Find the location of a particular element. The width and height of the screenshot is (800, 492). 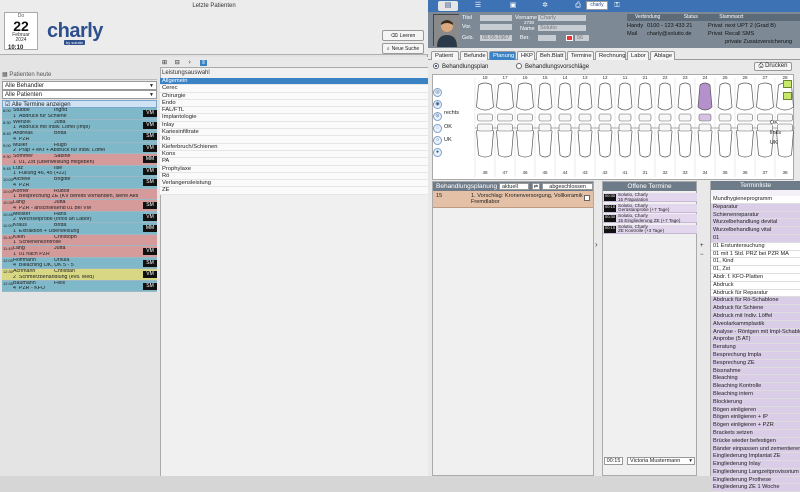

appointment-type-item: Bögen einligieren + IP is located at coordinates (755, 418).